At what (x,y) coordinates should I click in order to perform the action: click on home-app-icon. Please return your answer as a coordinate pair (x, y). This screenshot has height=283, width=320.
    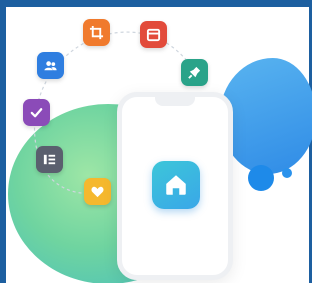
    Looking at the image, I should click on (176, 185).